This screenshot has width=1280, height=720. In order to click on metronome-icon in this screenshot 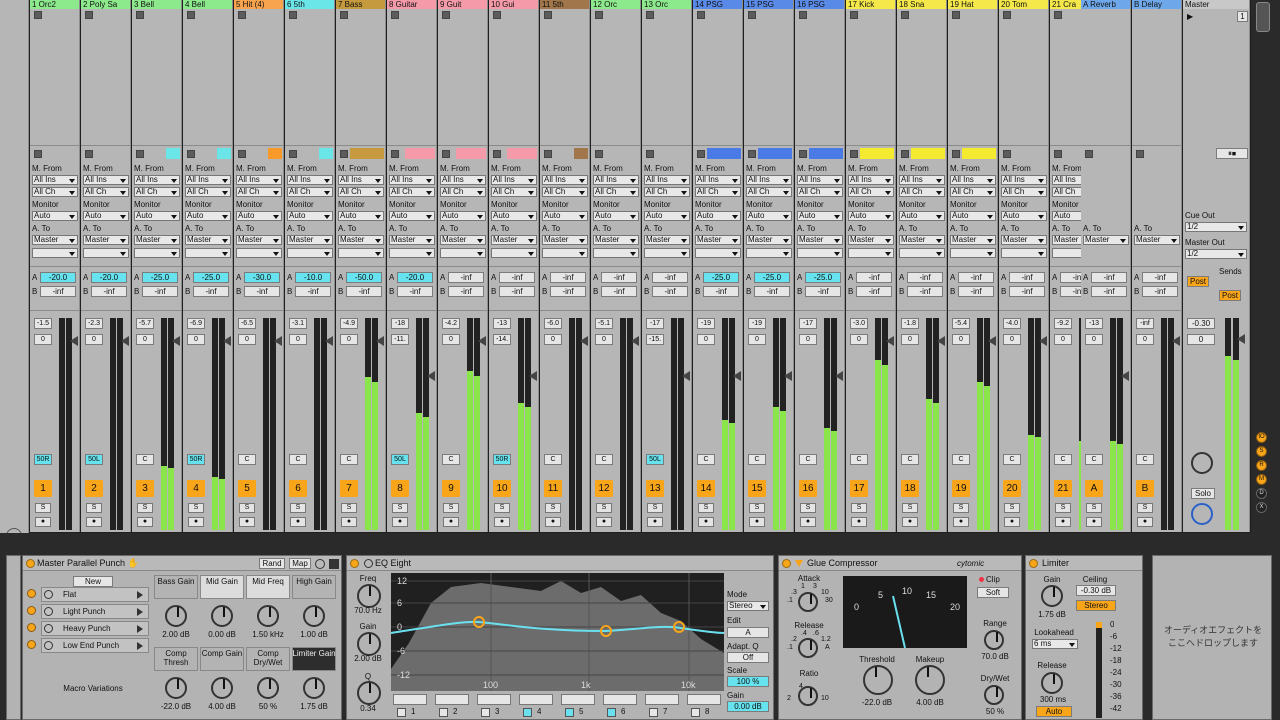, I will do `click(1202, 463)`.